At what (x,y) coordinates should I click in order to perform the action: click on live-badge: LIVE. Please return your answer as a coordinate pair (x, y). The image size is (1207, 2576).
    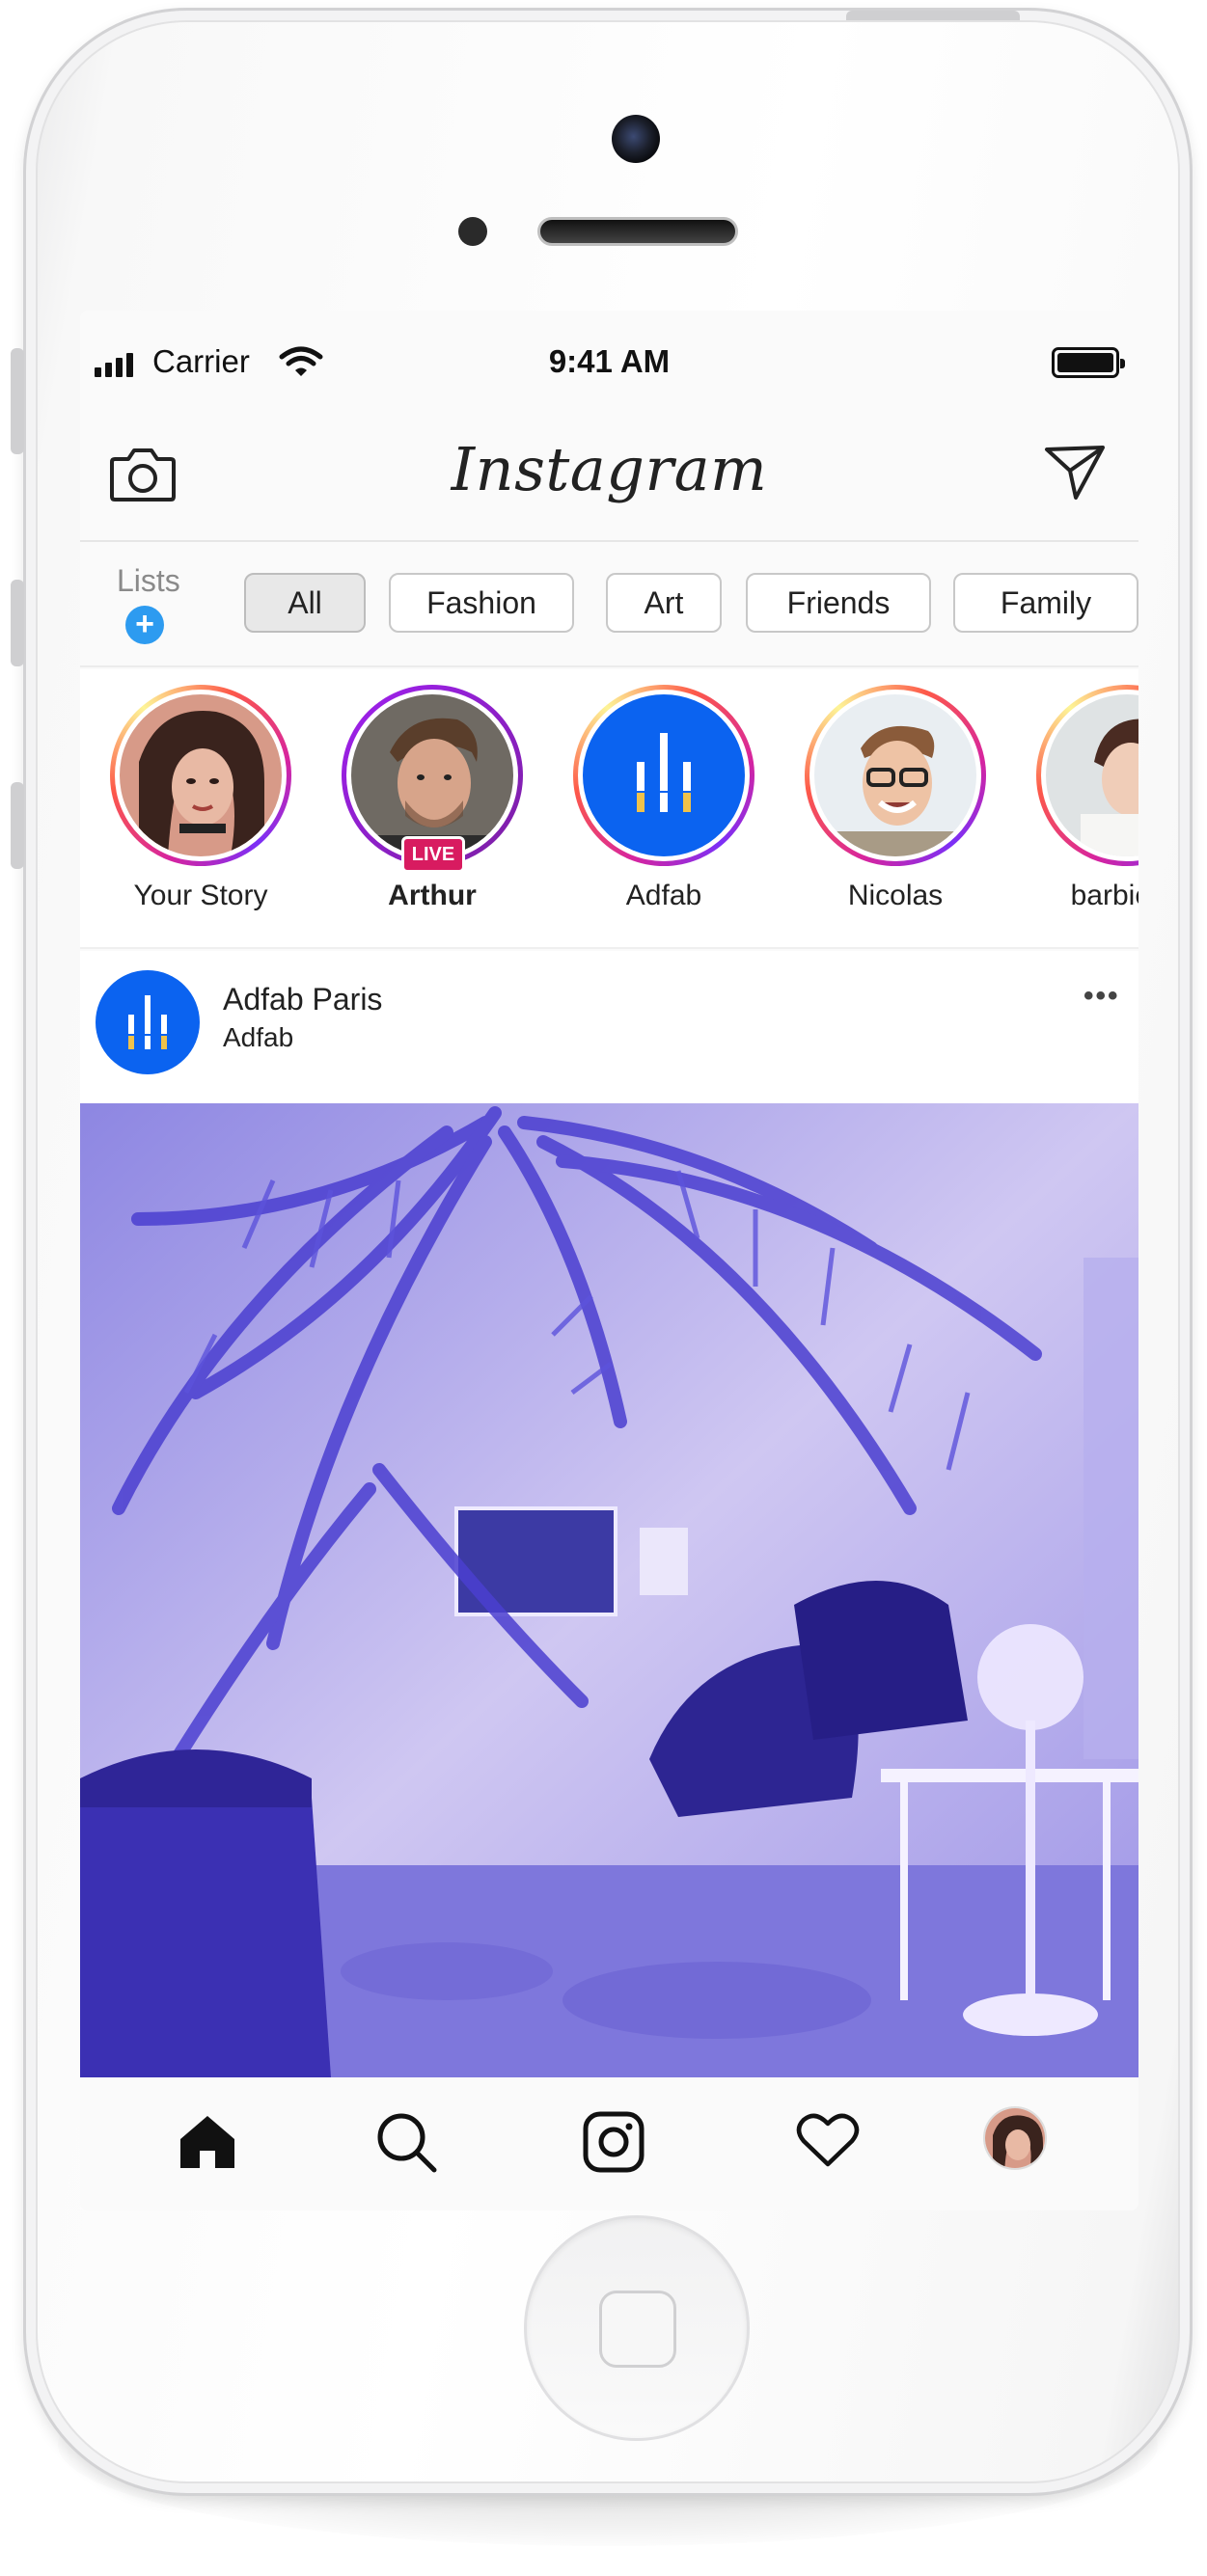
    Looking at the image, I should click on (433, 854).